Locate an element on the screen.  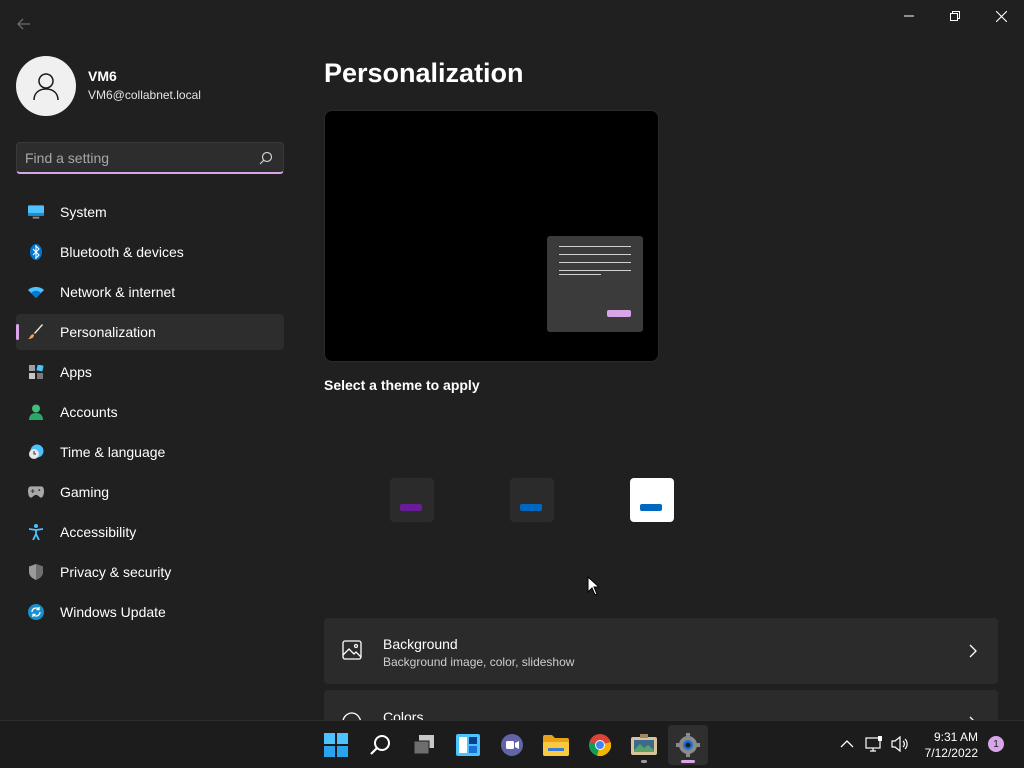
sidebar-item-time-language: Time & language is located at coordinates (150, 452).